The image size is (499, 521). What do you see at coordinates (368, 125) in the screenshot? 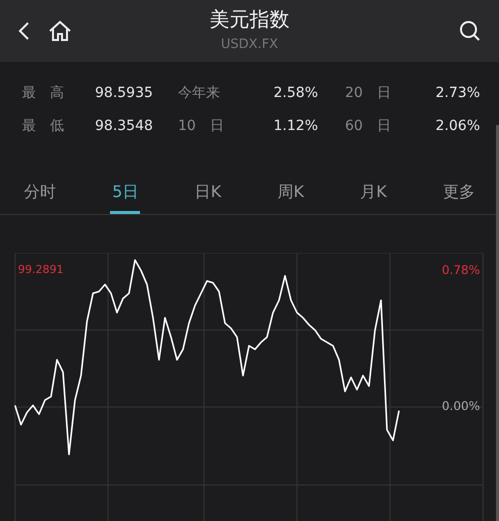
I see `stat-label: 60 日` at bounding box center [368, 125].